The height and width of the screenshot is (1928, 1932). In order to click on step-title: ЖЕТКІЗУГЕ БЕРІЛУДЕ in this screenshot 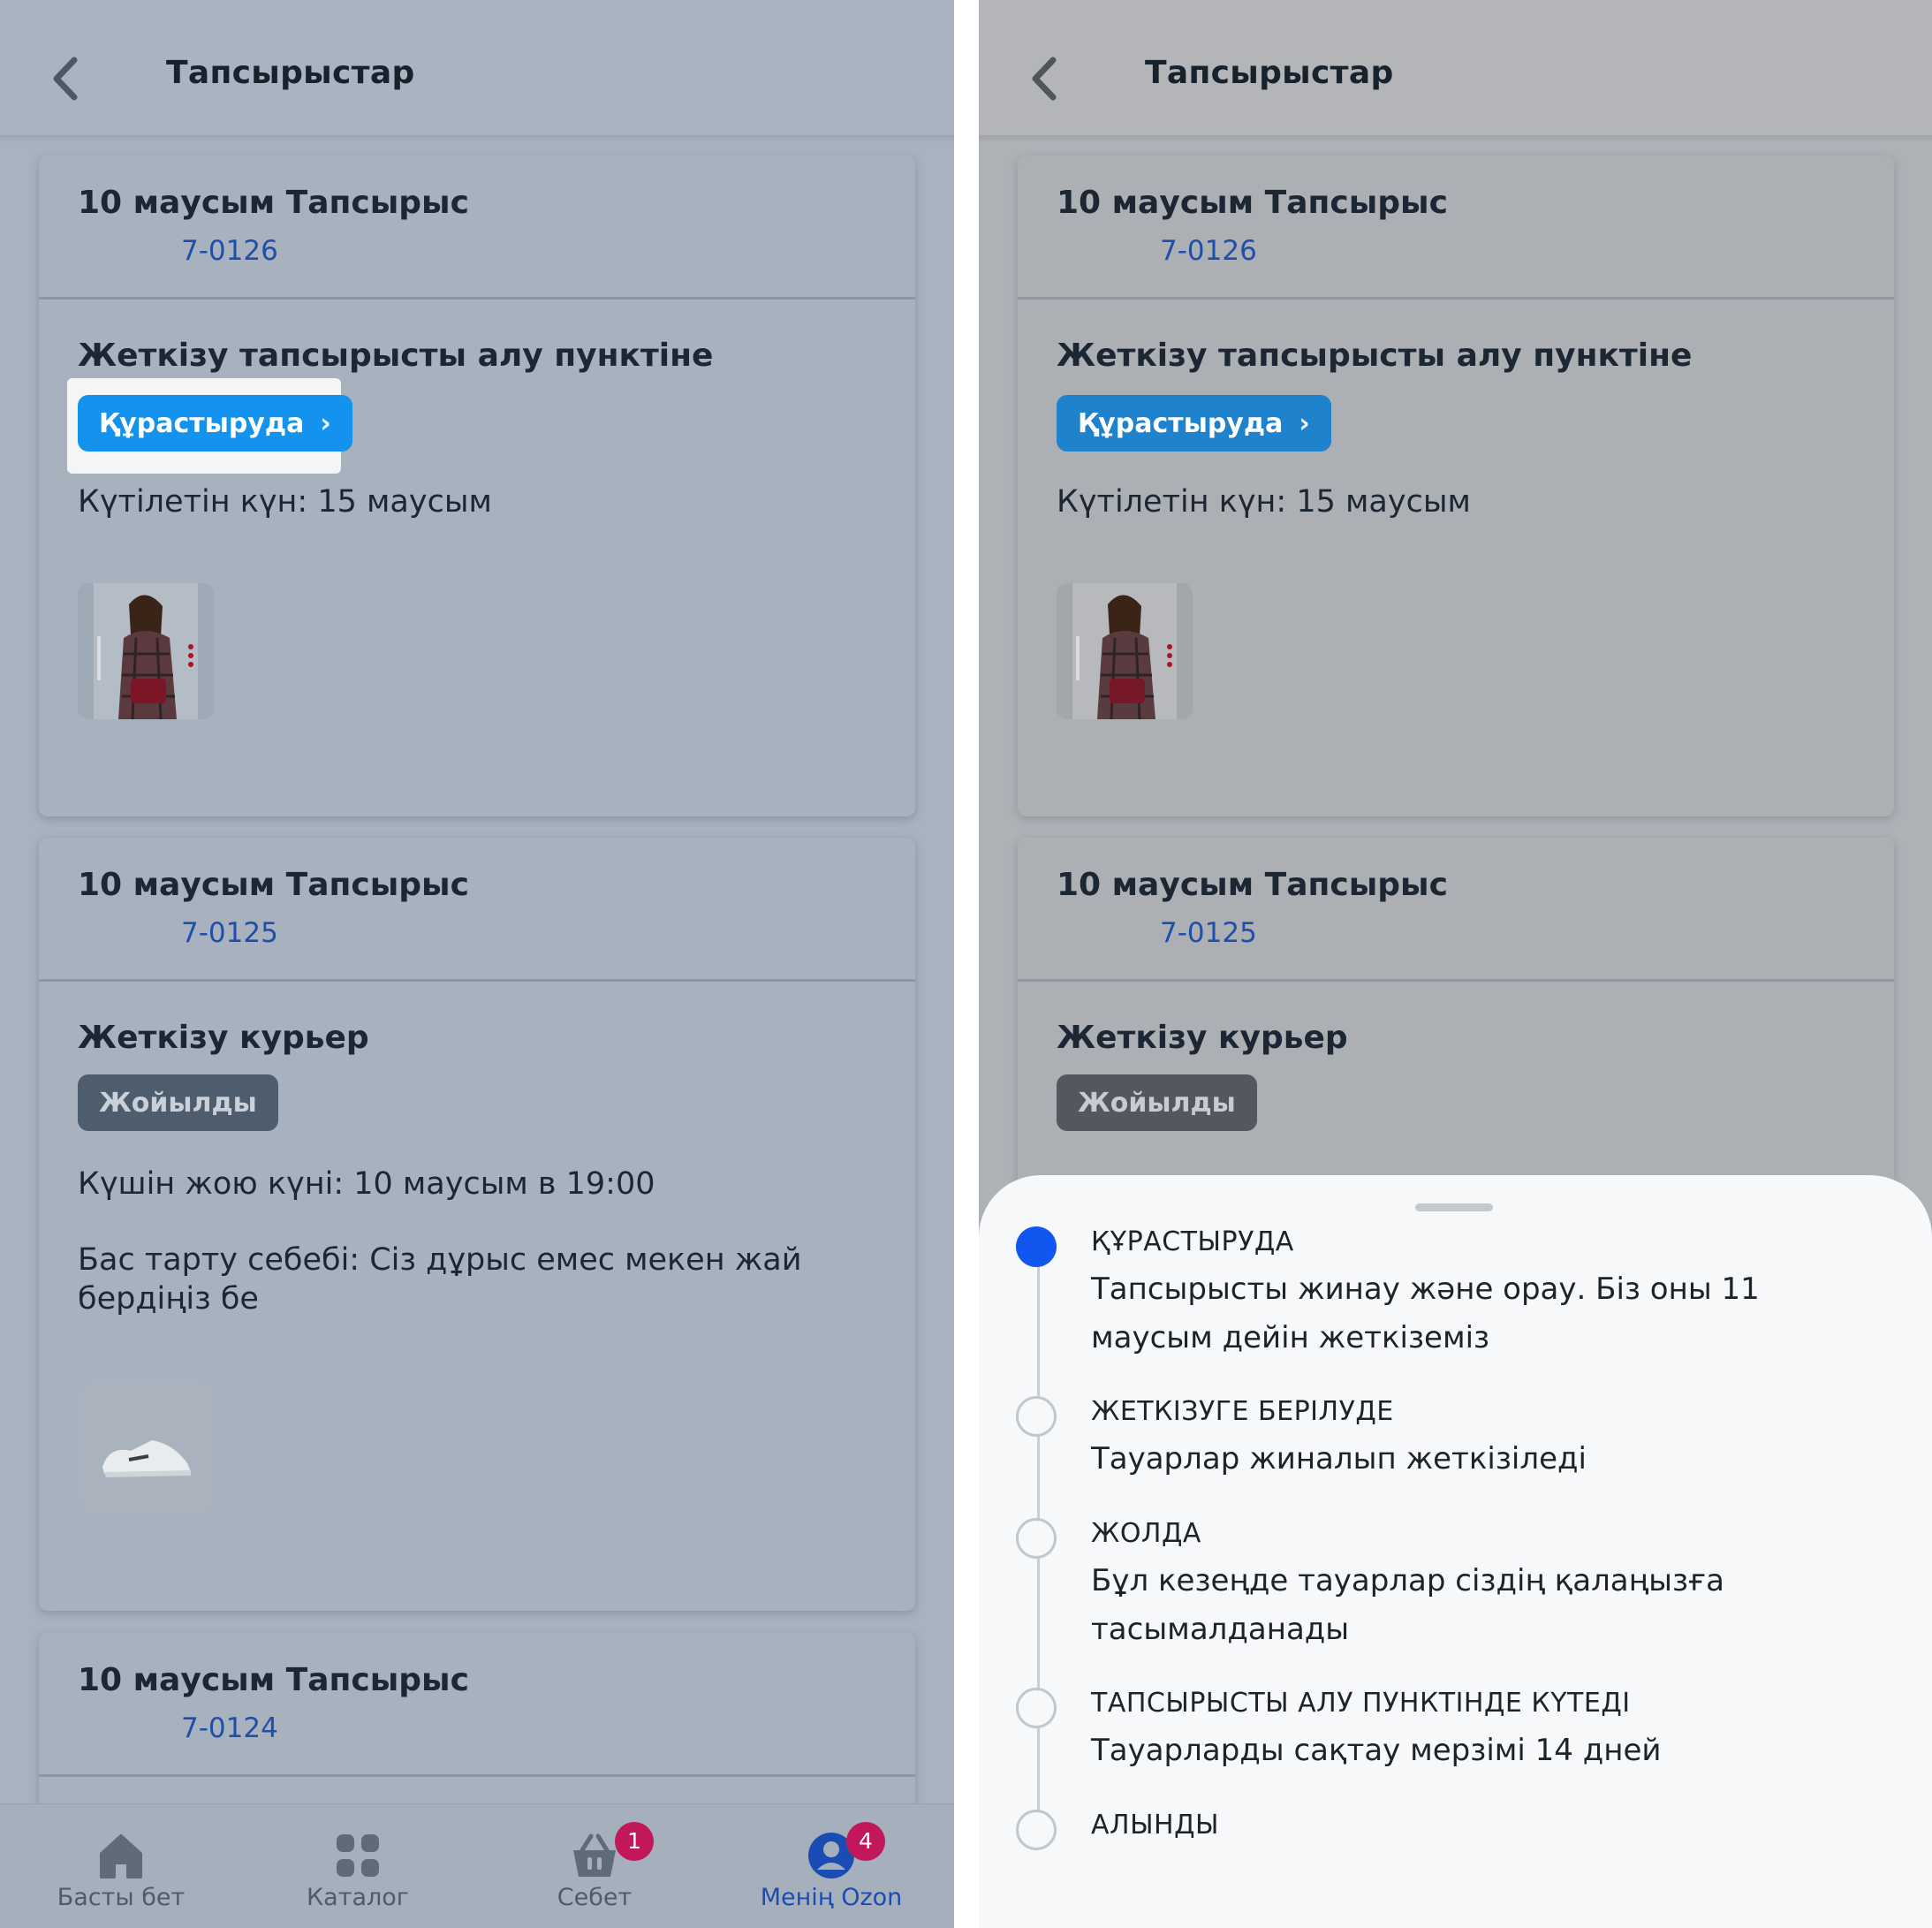, I will do `click(1243, 1411)`.